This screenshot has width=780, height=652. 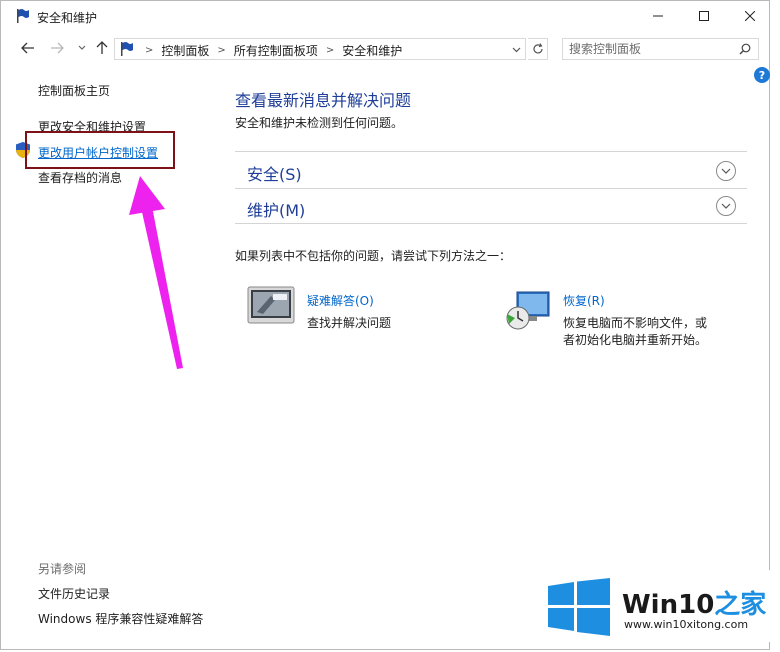 I want to click on title-bar: 安全和维护, so click(x=385, y=17).